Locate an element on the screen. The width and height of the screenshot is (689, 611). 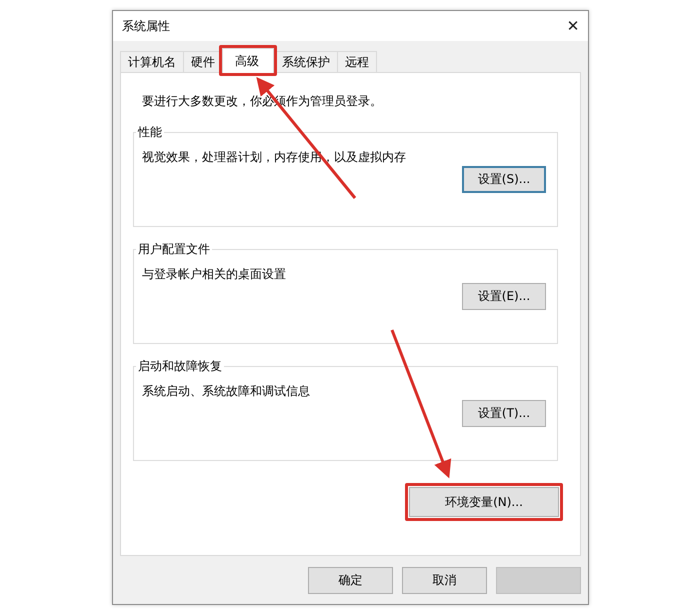
group-heading: 性能 is located at coordinates (149, 132).